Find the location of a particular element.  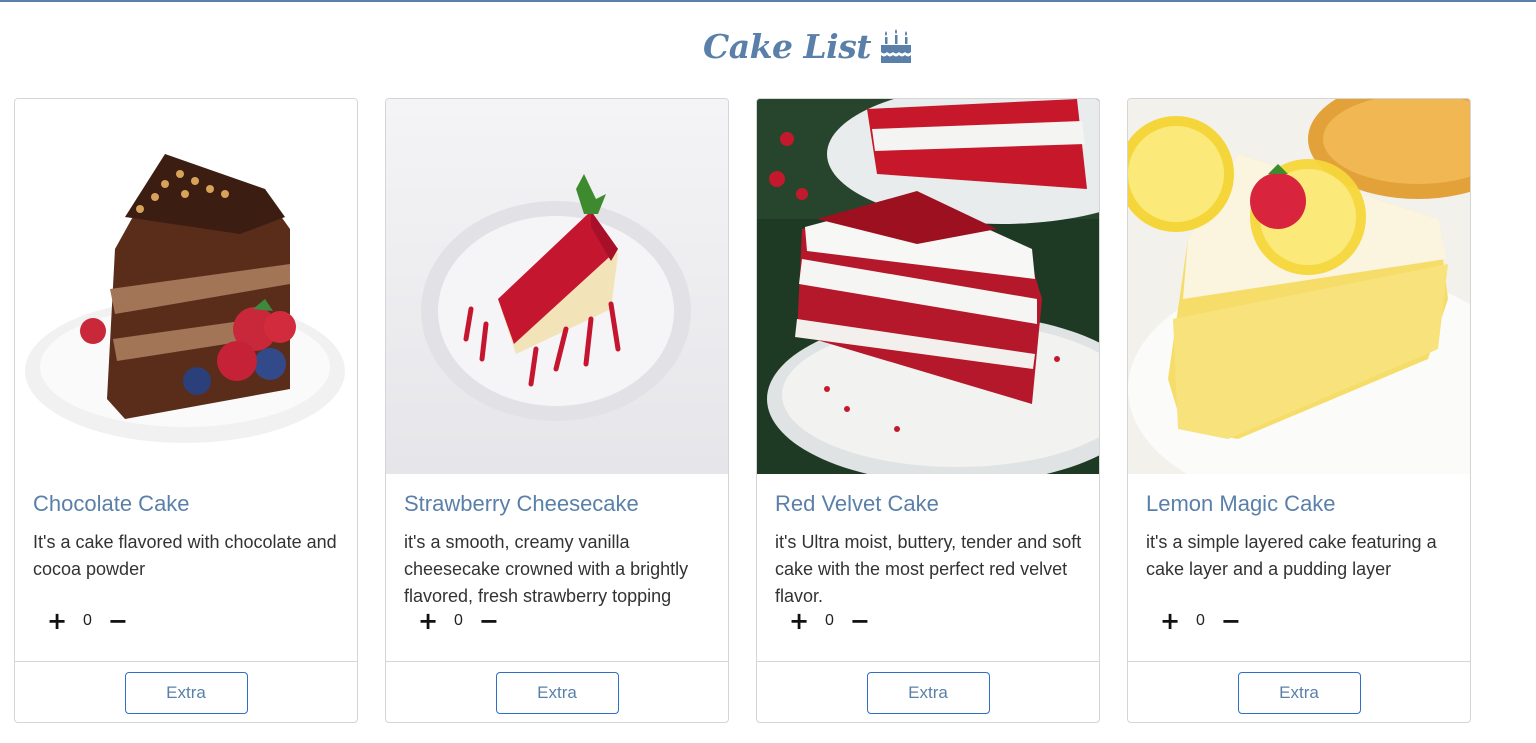

card-title: Red Velvet Cake is located at coordinates (857, 503).